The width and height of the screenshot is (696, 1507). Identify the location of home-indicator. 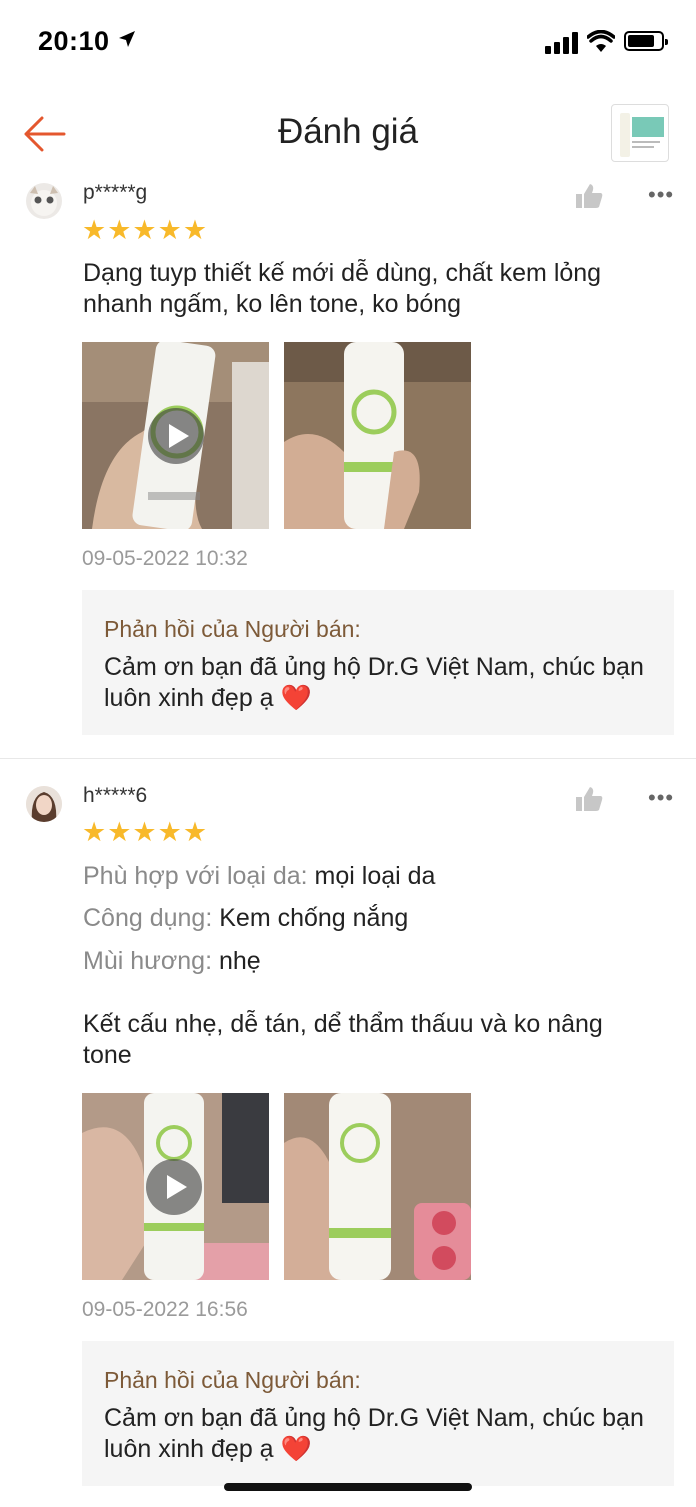
(348, 1487).